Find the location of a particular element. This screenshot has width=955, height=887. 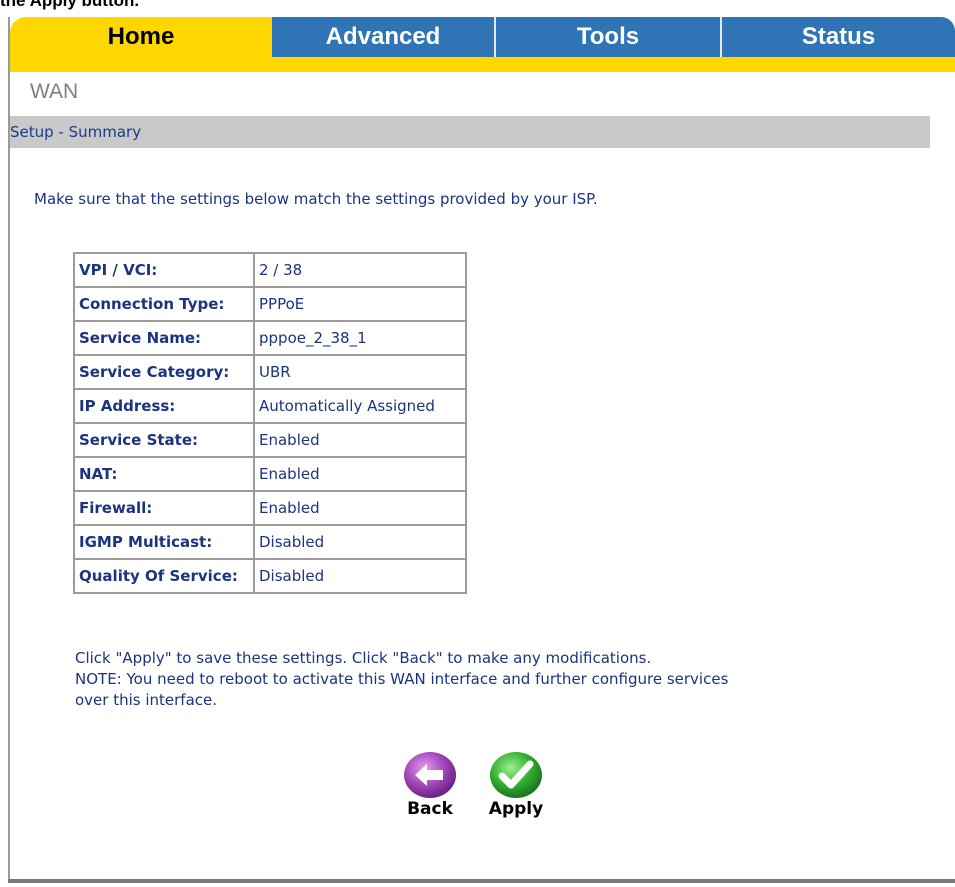

document-caption: the Apply button. is located at coordinates (69, 5).